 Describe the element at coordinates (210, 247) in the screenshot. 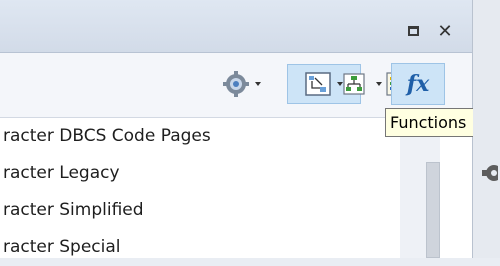

I see `list-item: racter Special` at that location.